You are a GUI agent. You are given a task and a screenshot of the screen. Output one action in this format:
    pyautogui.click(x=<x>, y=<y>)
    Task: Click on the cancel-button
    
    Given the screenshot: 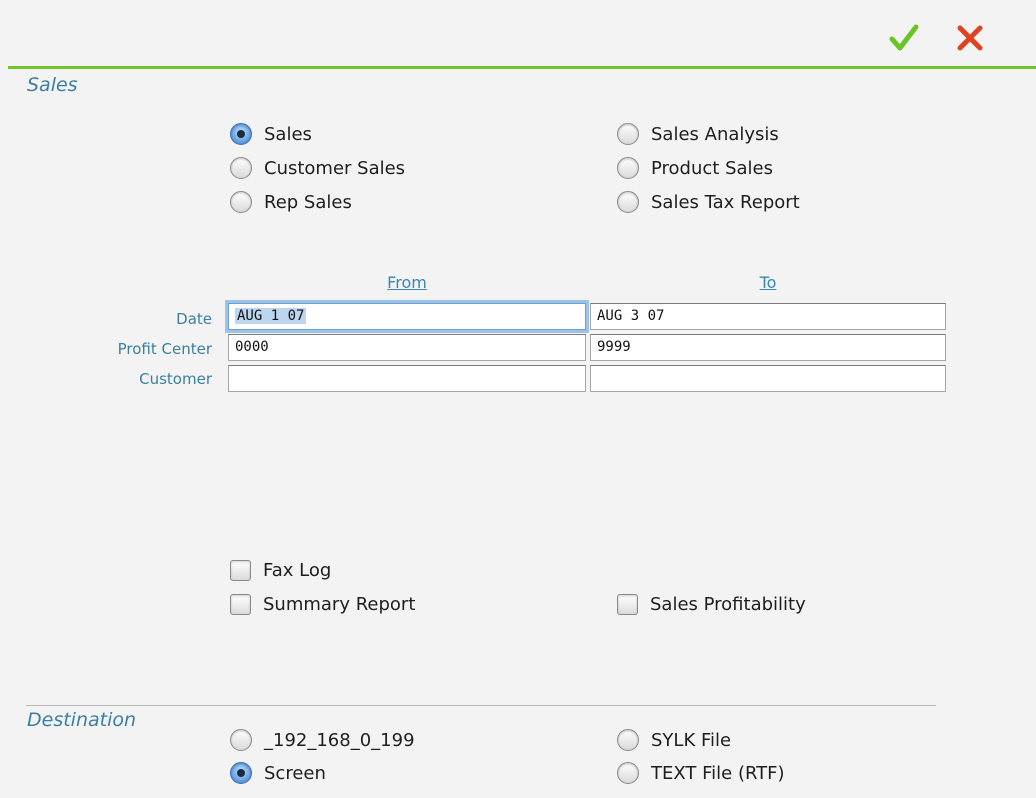 What is the action you would take?
    pyautogui.click(x=970, y=38)
    